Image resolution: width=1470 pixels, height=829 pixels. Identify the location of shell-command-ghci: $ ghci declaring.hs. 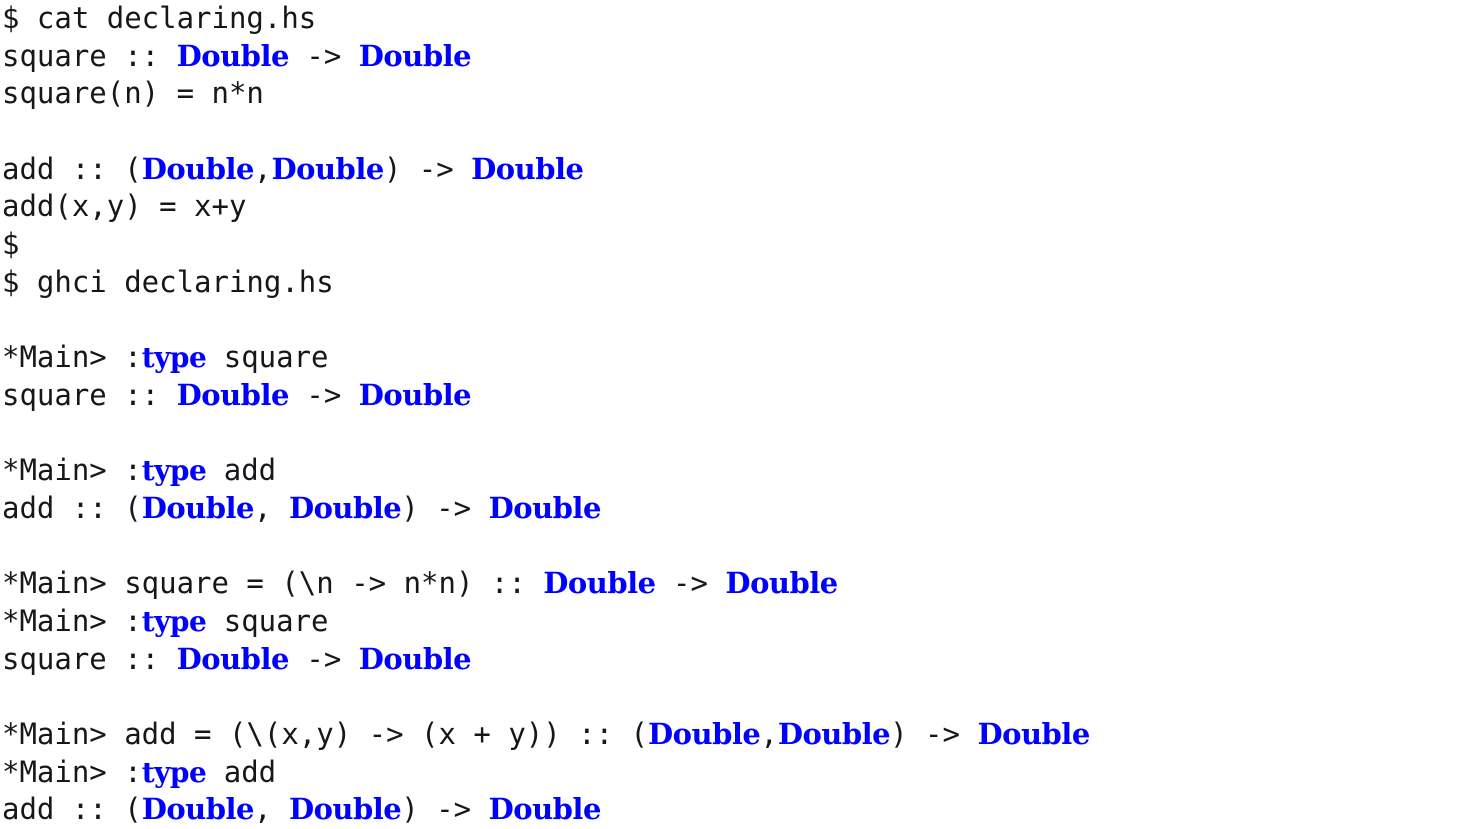
(735, 283).